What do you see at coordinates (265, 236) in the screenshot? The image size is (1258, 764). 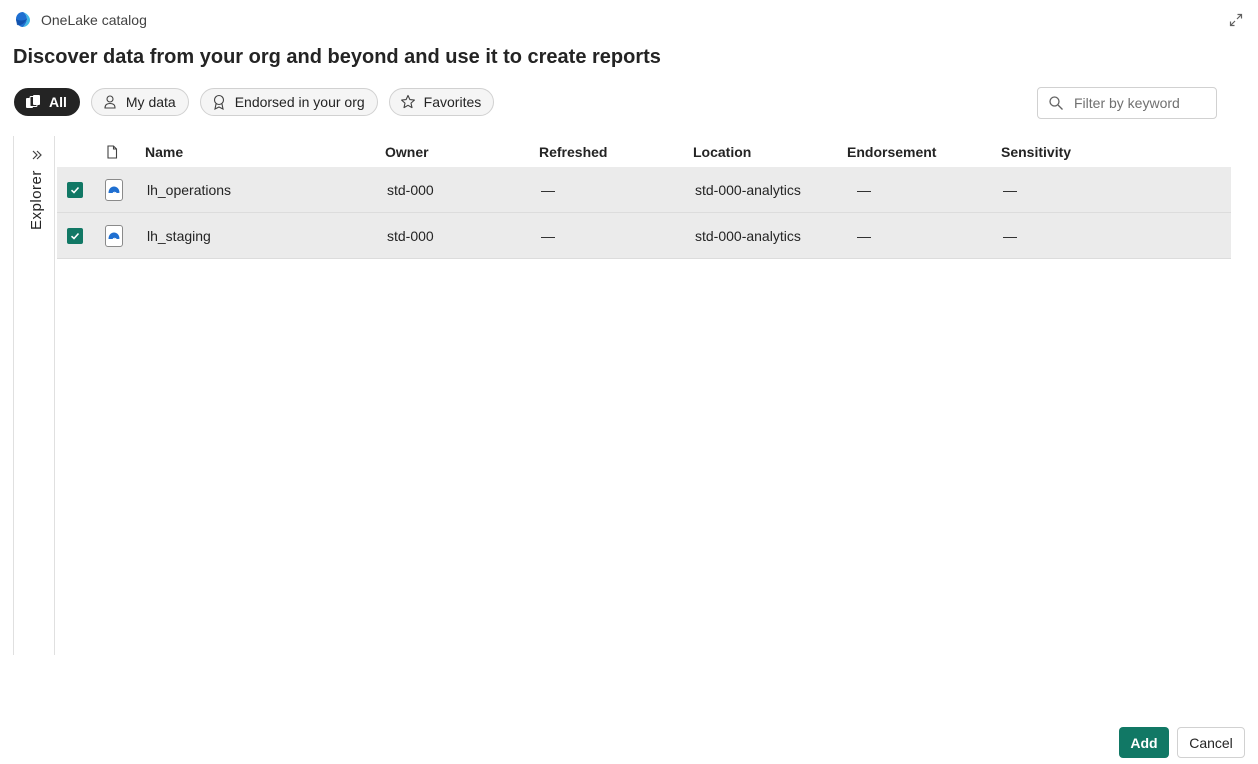 I see `cell-name: lh_staging` at bounding box center [265, 236].